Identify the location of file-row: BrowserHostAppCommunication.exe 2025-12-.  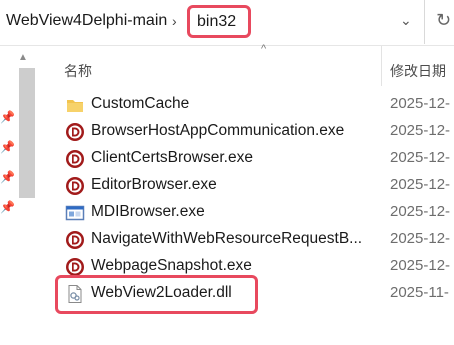
(256, 132).